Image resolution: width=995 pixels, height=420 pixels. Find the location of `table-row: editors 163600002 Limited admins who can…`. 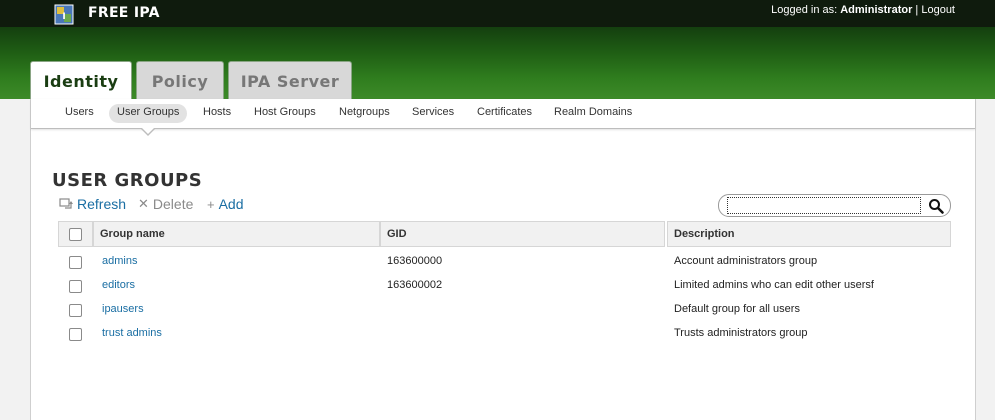

table-row: editors 163600002 Limited admins who can… is located at coordinates (504, 285).